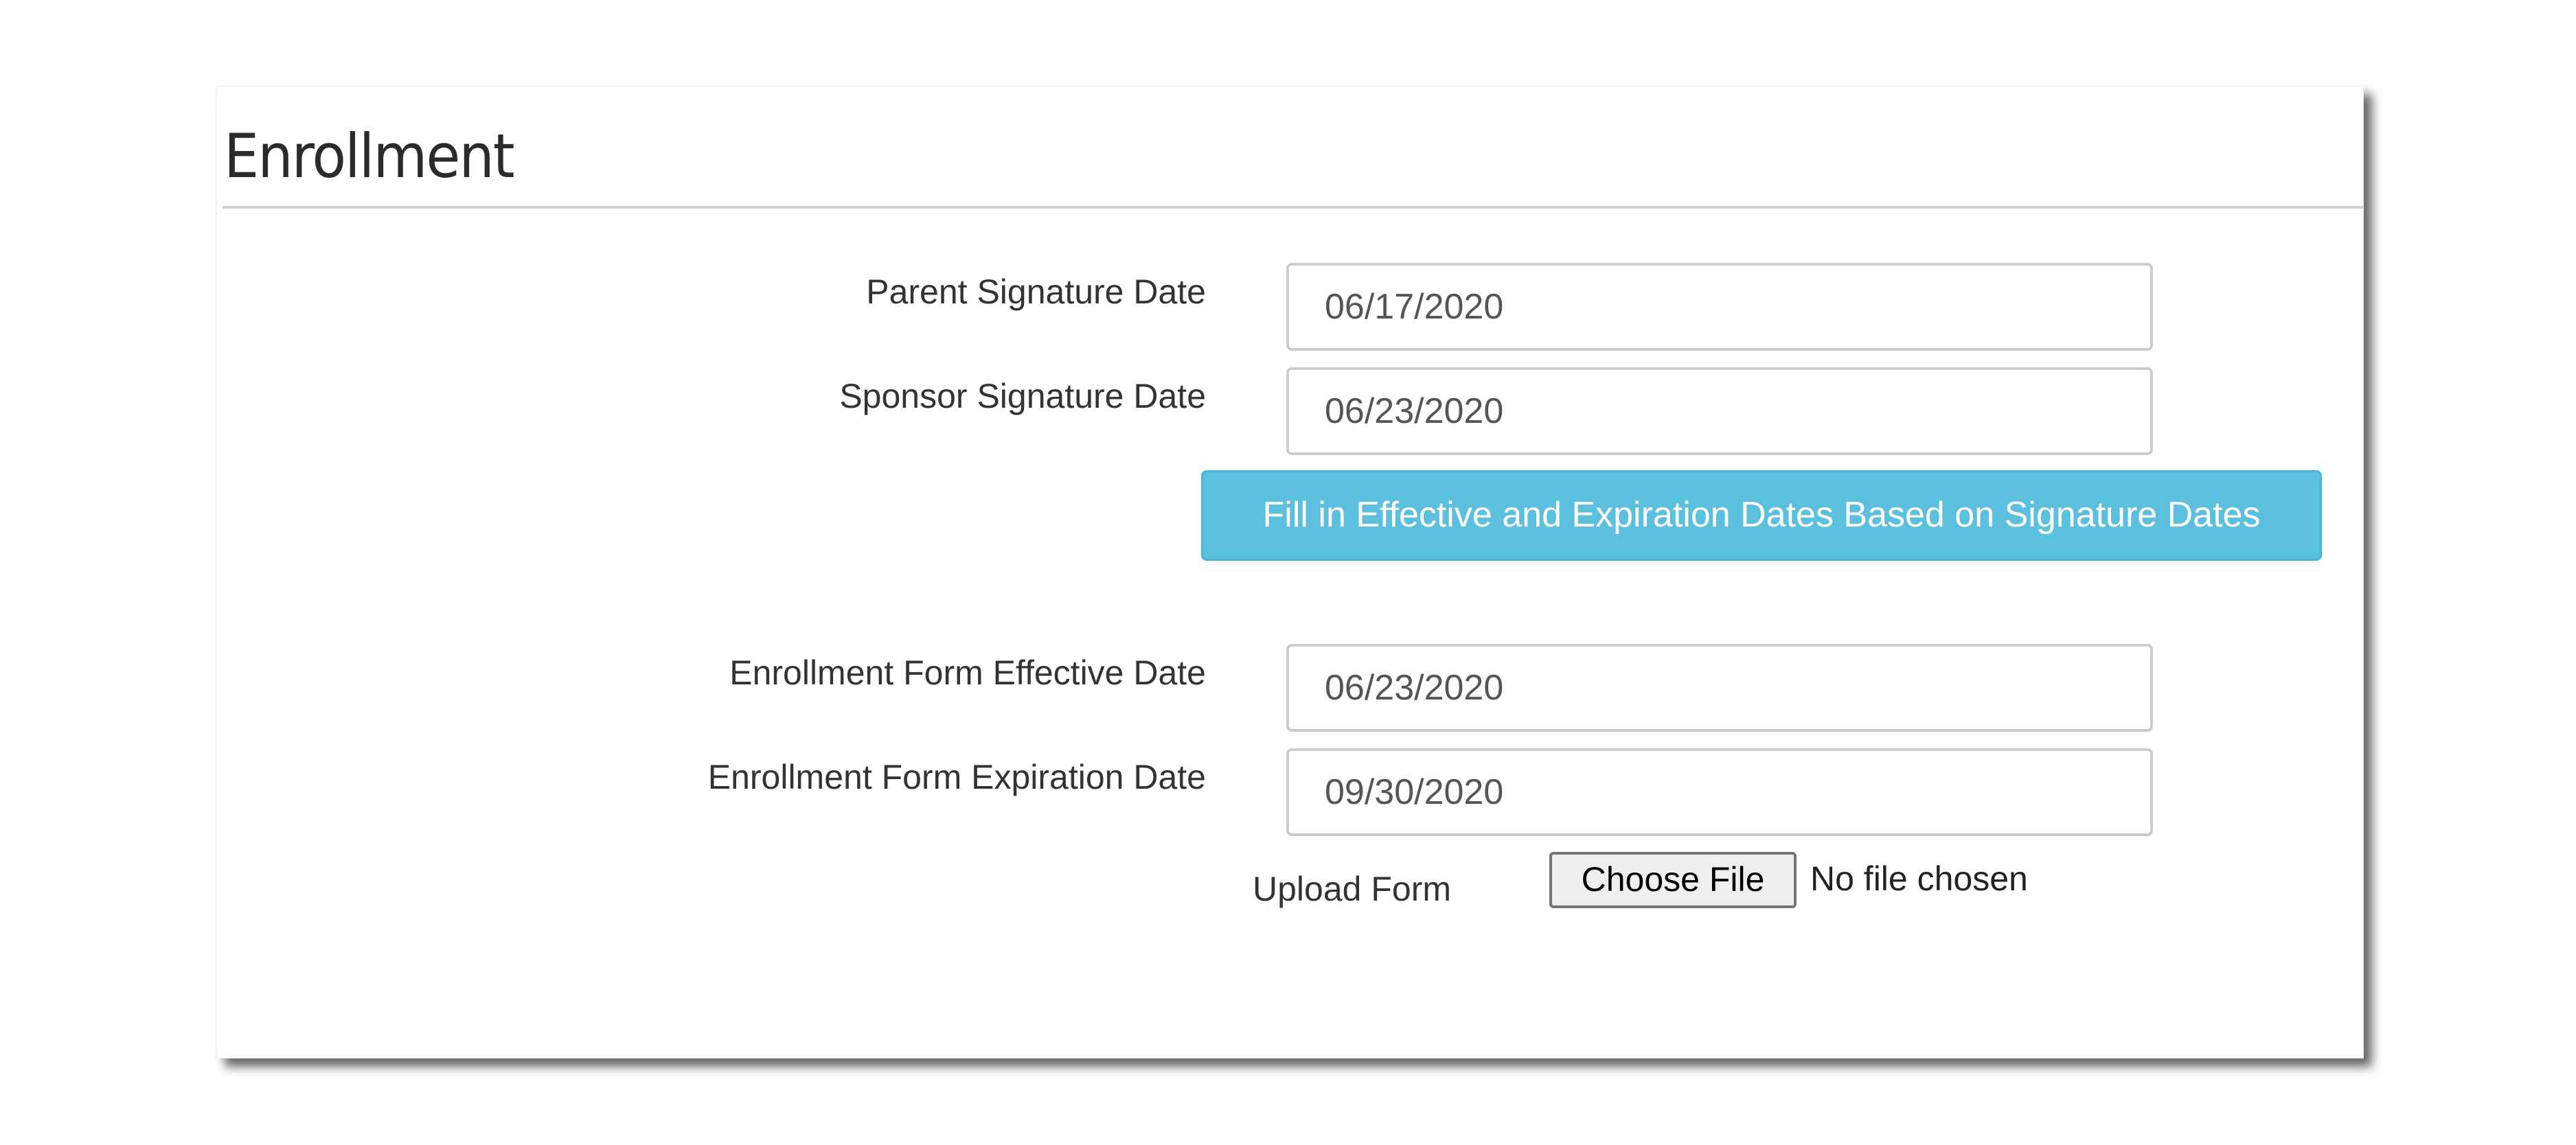 The image size is (2576, 1145). Describe the element at coordinates (1719, 307) in the screenshot. I see `parent-signature-date-input` at that location.